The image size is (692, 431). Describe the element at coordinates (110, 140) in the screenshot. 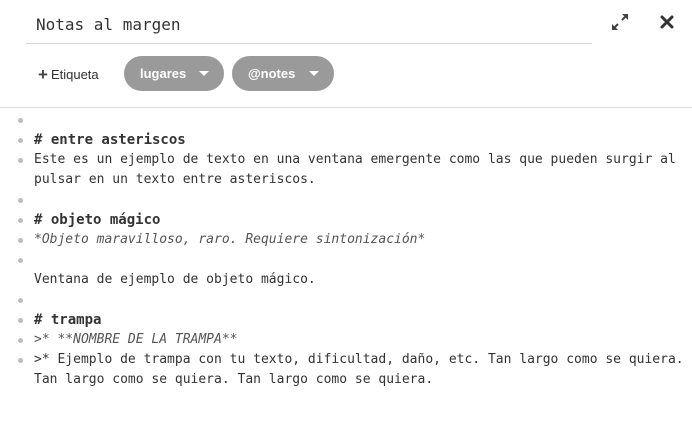

I see `line-heading: # entre asteriscos` at that location.